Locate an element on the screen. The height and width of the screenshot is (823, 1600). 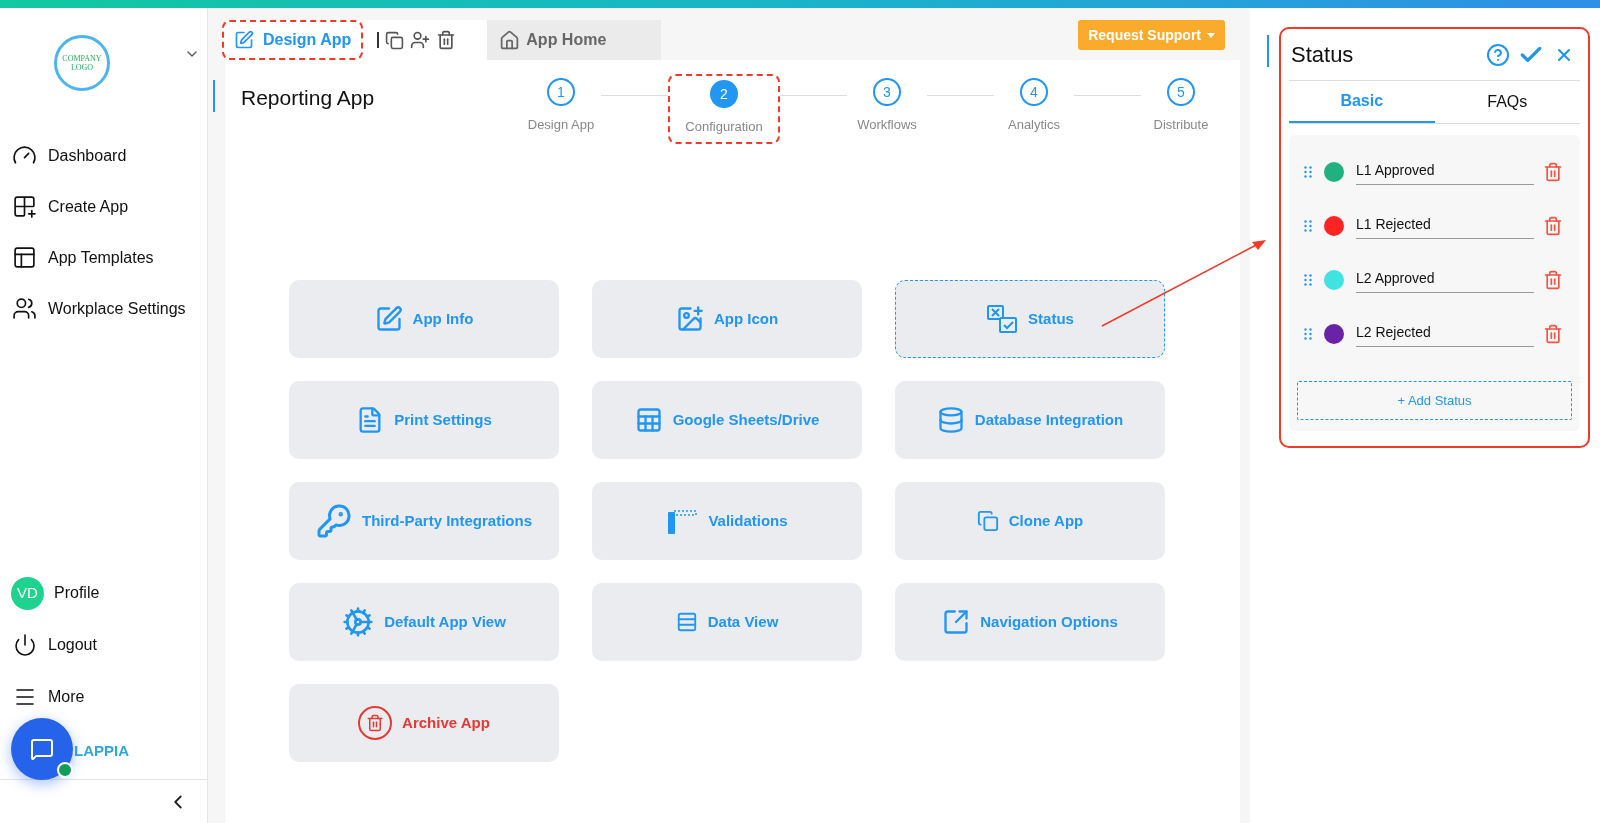
chat-icon is located at coordinates (42, 749).